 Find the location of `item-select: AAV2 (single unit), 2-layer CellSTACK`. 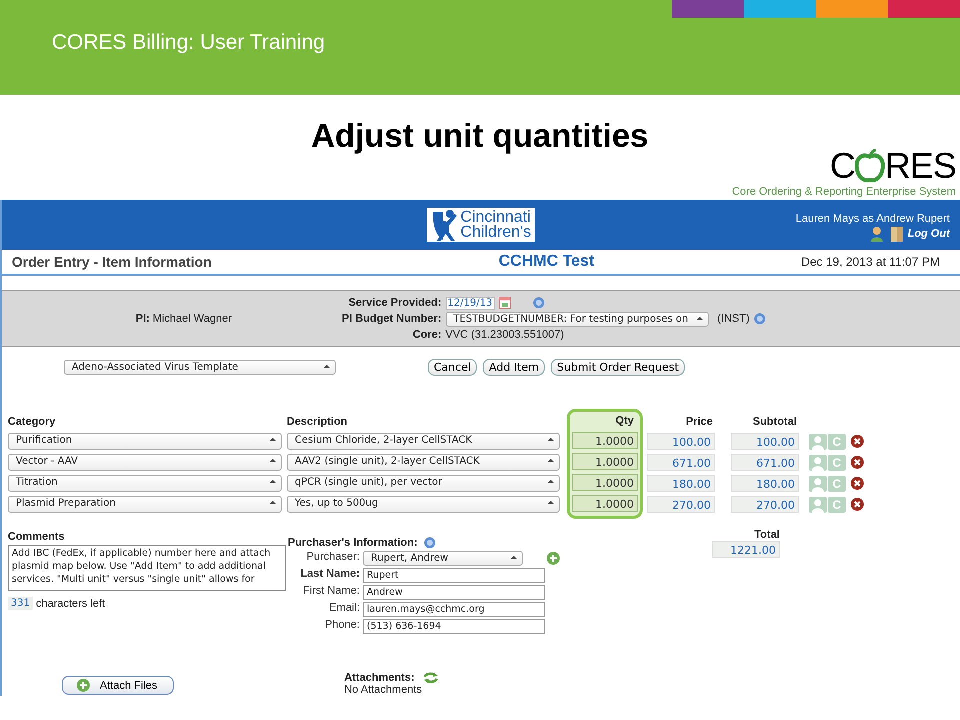

item-select: AAV2 (single unit), 2-layer CellSTACK is located at coordinates (423, 462).